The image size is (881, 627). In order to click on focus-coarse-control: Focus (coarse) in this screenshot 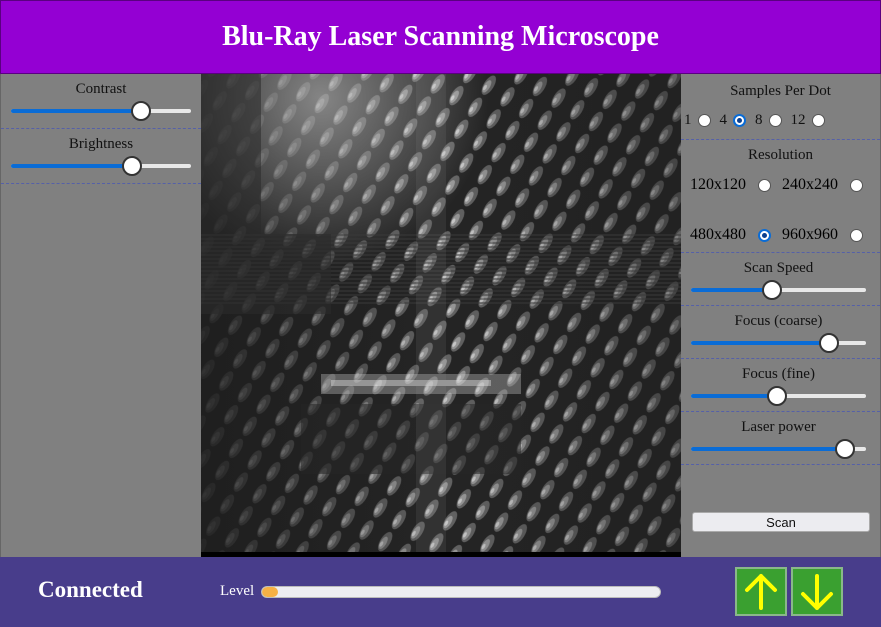, I will do `click(780, 332)`.